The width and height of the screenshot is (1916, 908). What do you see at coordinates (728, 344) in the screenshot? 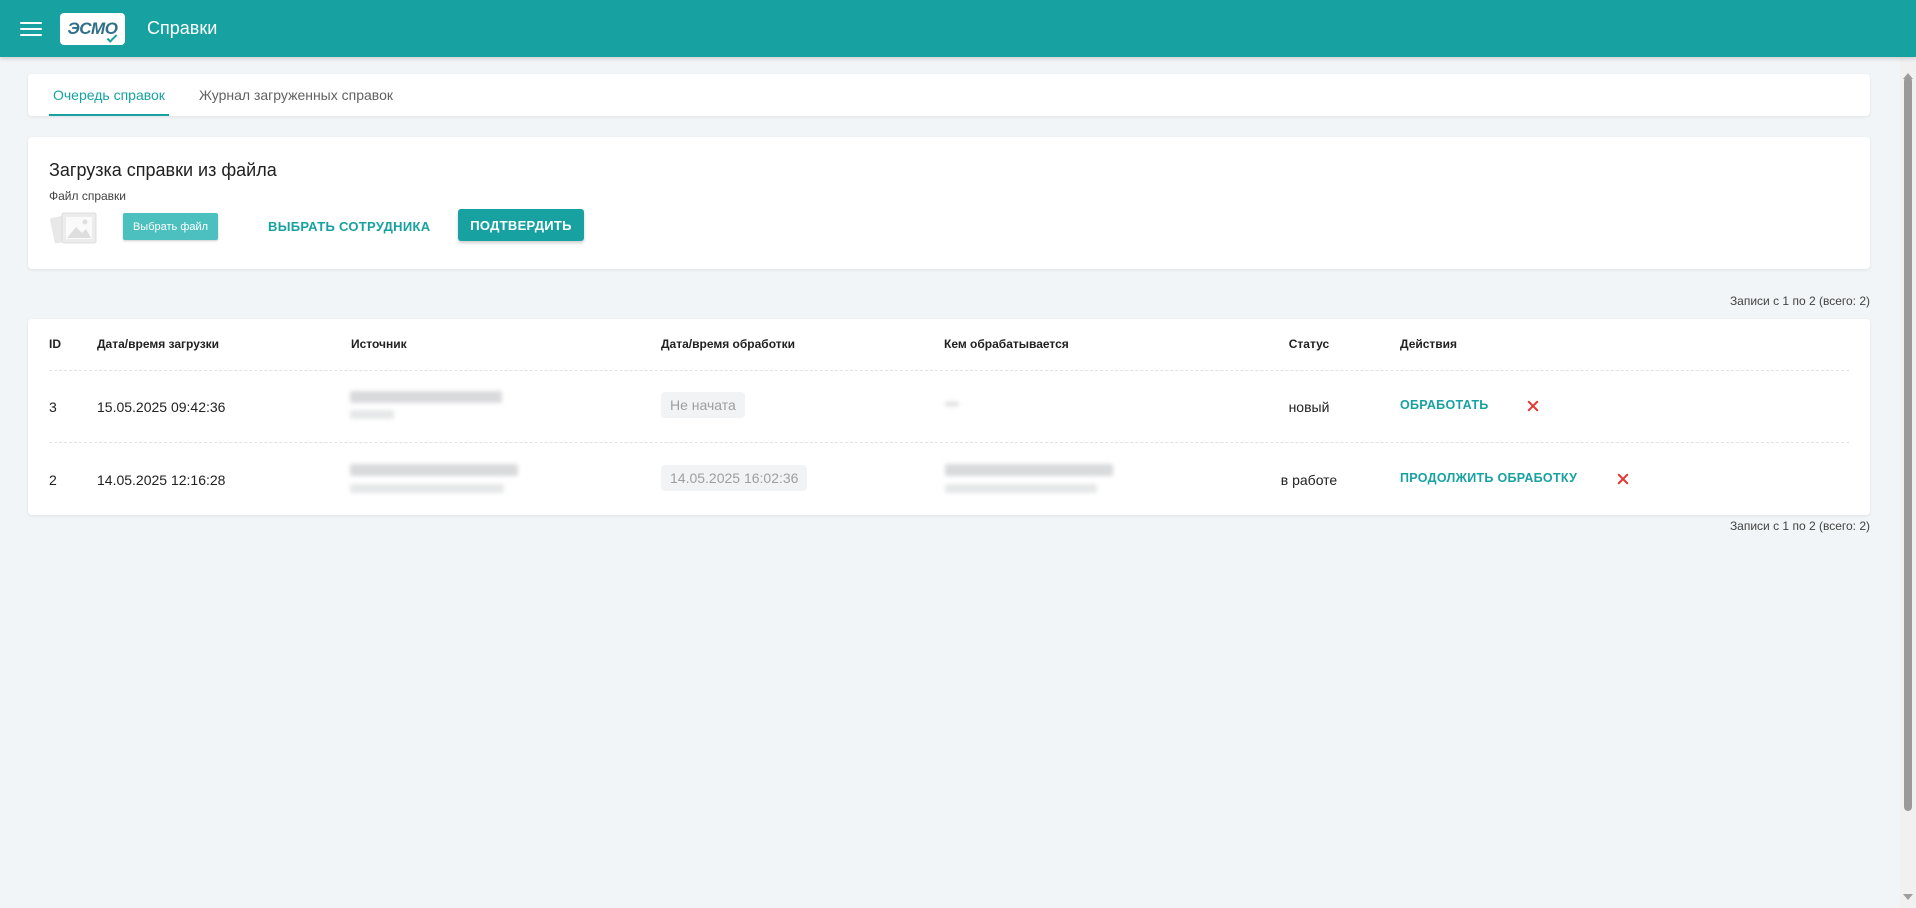
I see `column-header-processing-datetime: Дата/время обработки` at bounding box center [728, 344].